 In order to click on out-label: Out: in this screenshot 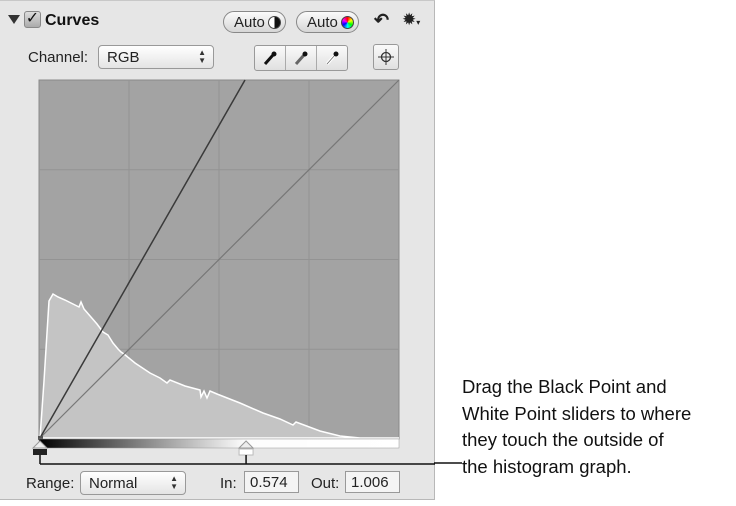, I will do `click(325, 483)`.